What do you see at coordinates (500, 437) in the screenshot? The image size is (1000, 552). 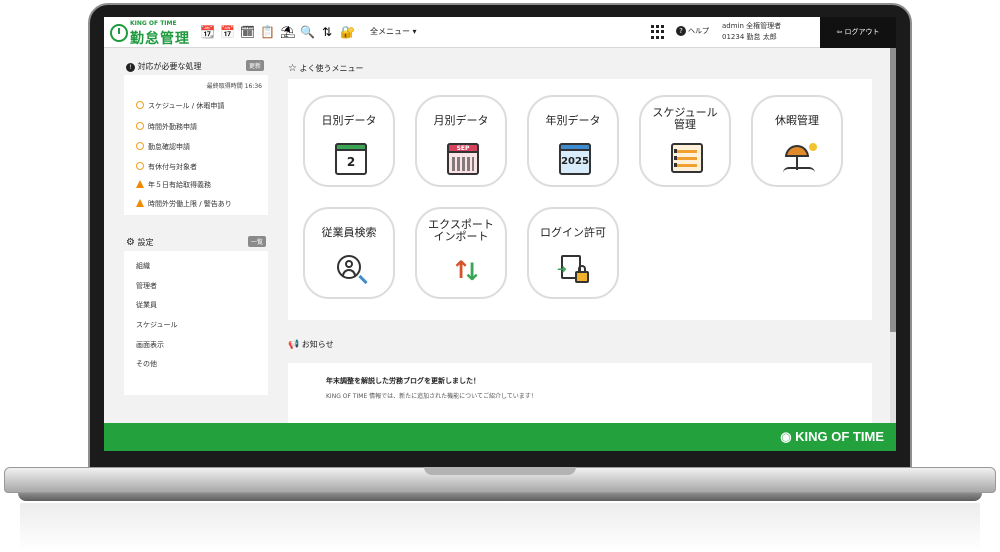 I see `footer-bar: ◉ KING OF TIME` at bounding box center [500, 437].